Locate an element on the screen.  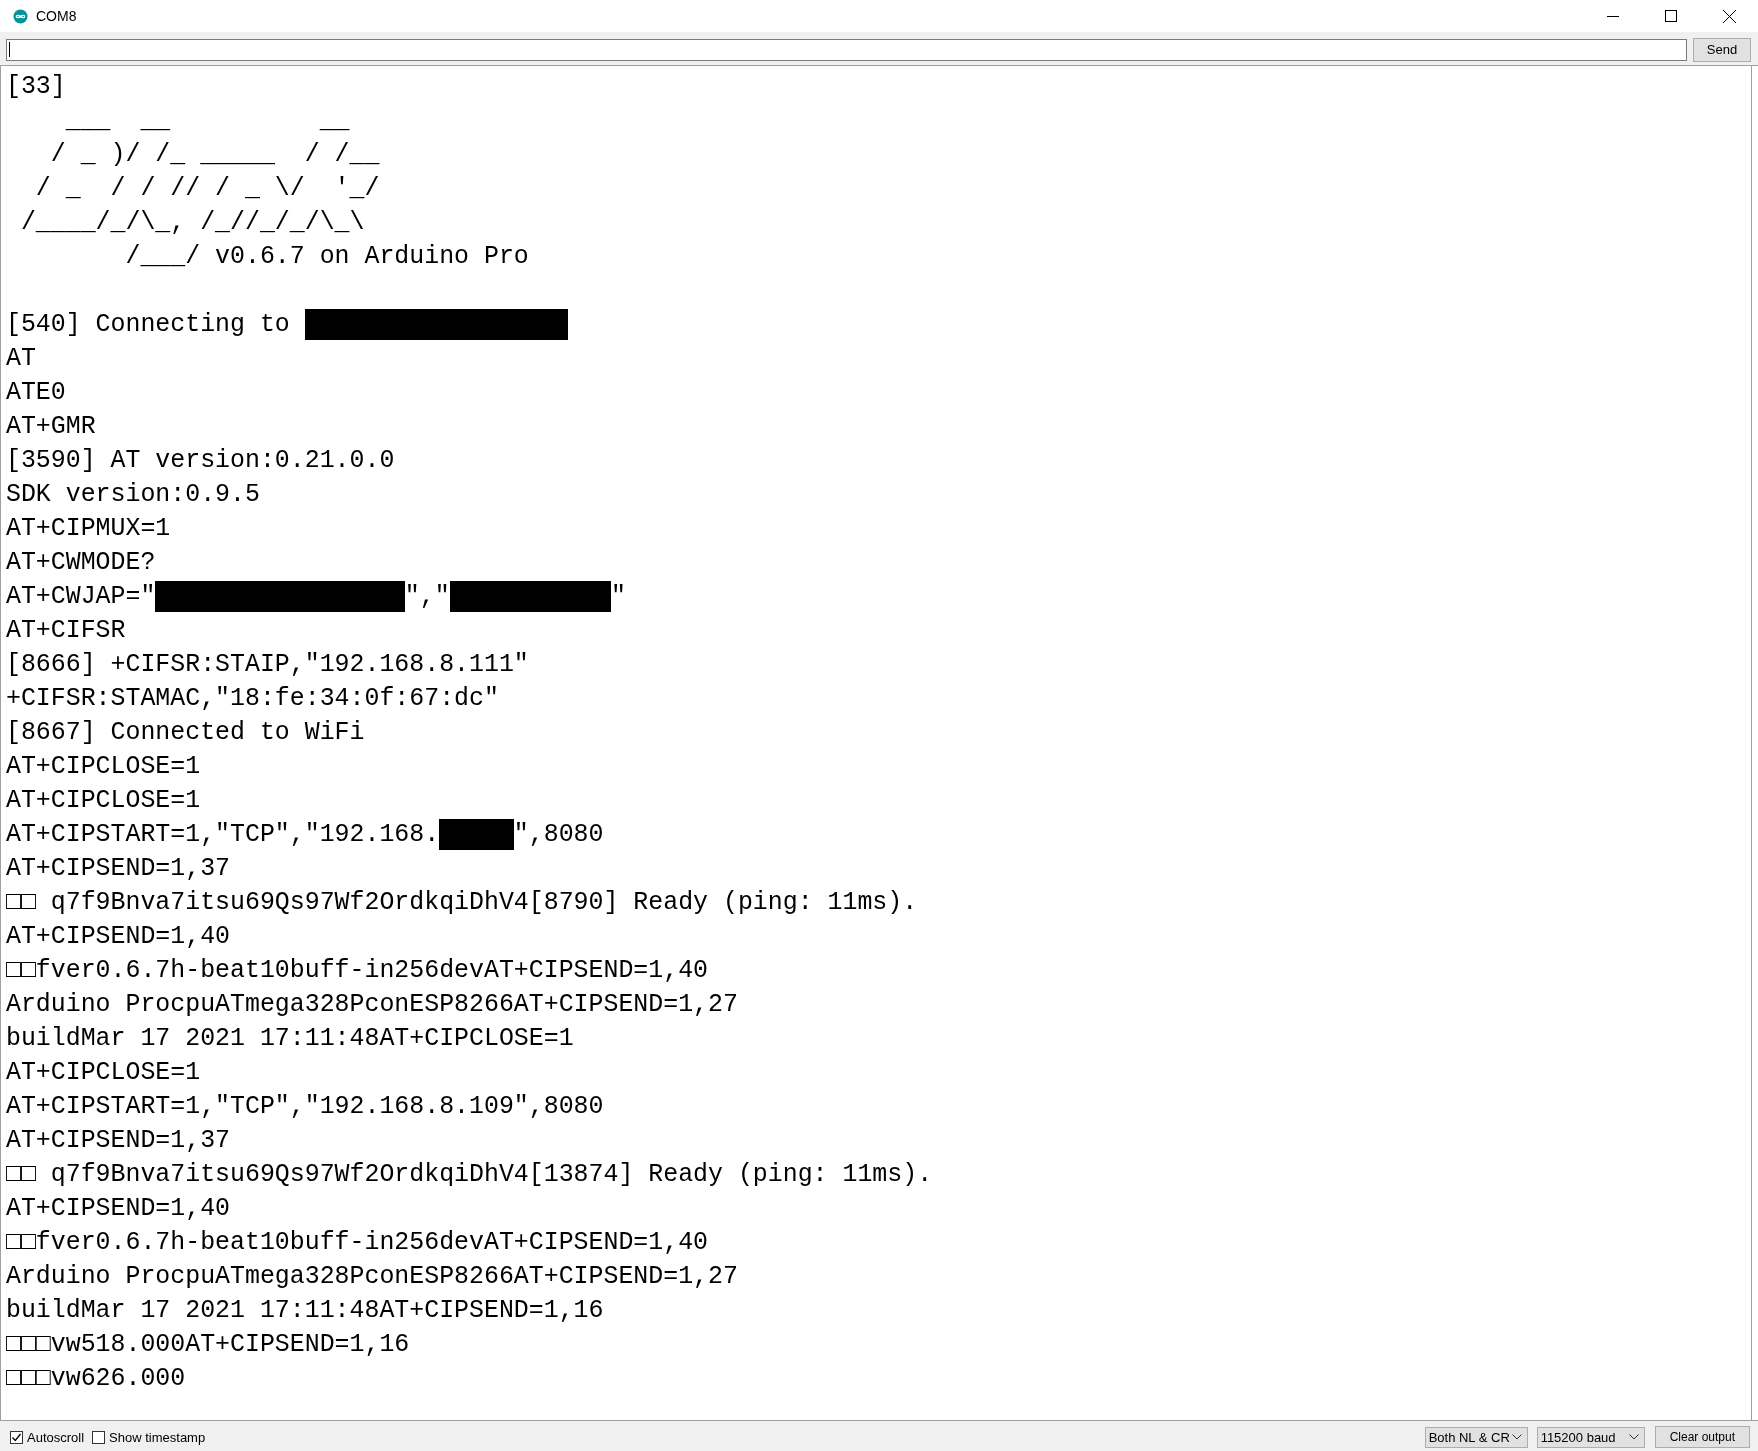
output-line: SDK version:0.9.5 is located at coordinates (133, 494).